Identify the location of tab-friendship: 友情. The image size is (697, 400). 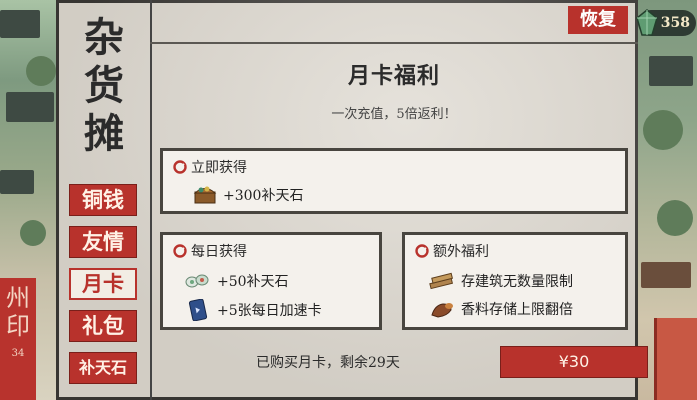
(103, 242).